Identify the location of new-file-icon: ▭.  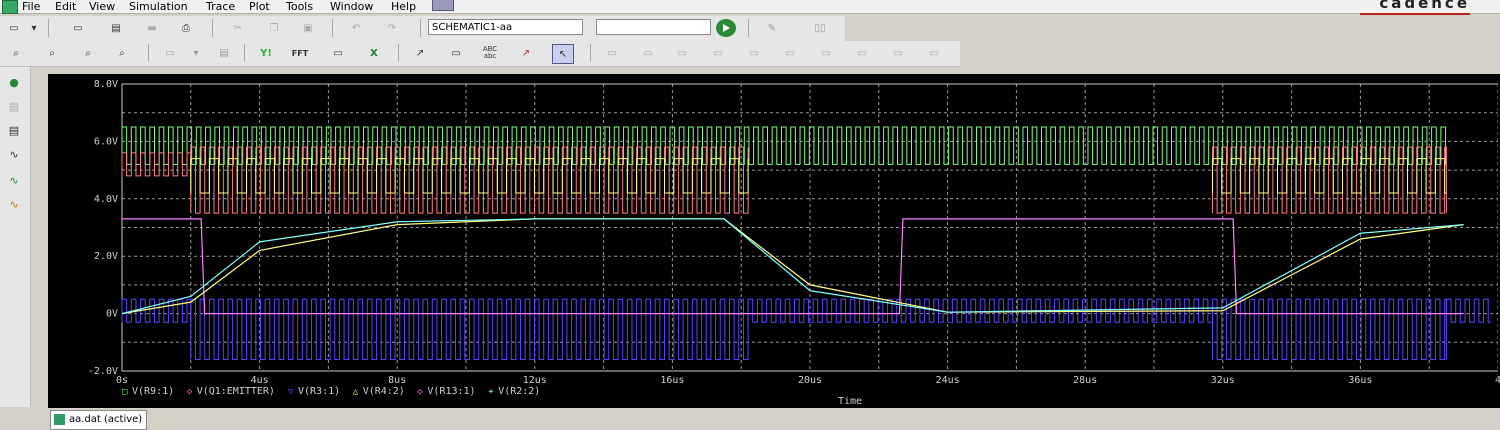
(14, 28).